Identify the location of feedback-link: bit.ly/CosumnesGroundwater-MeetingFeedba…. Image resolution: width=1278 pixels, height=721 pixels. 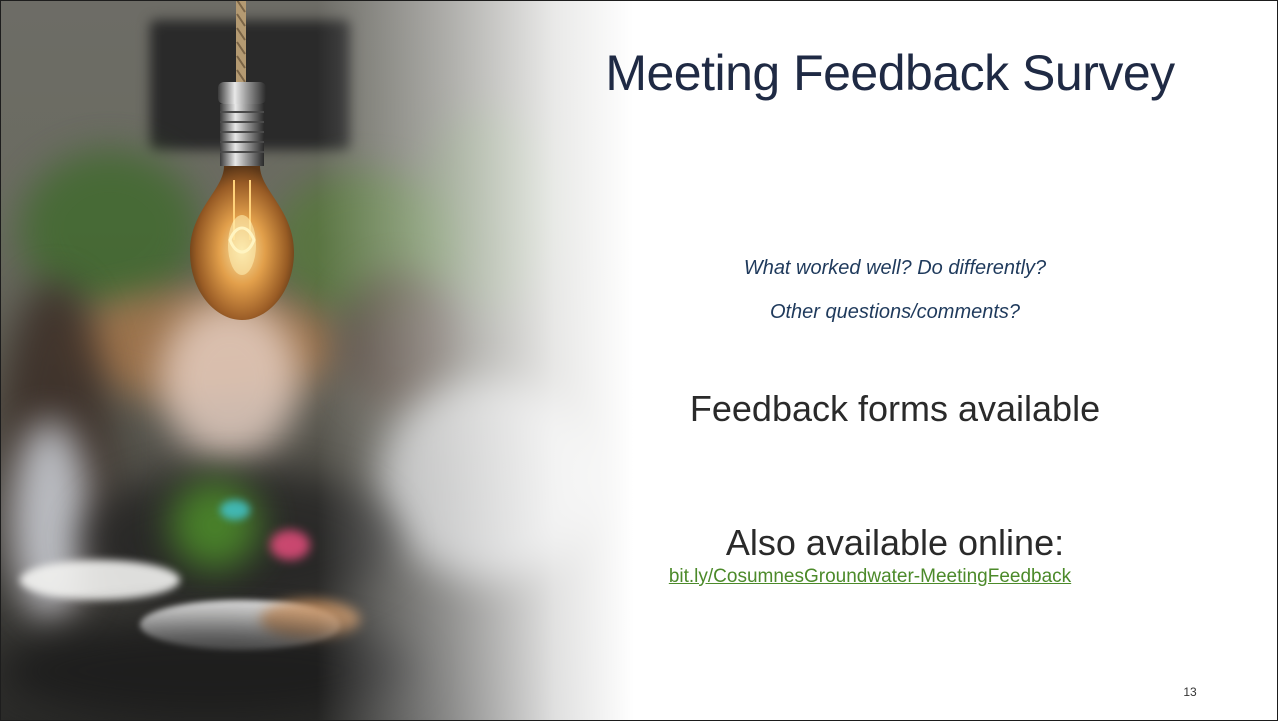
(870, 577).